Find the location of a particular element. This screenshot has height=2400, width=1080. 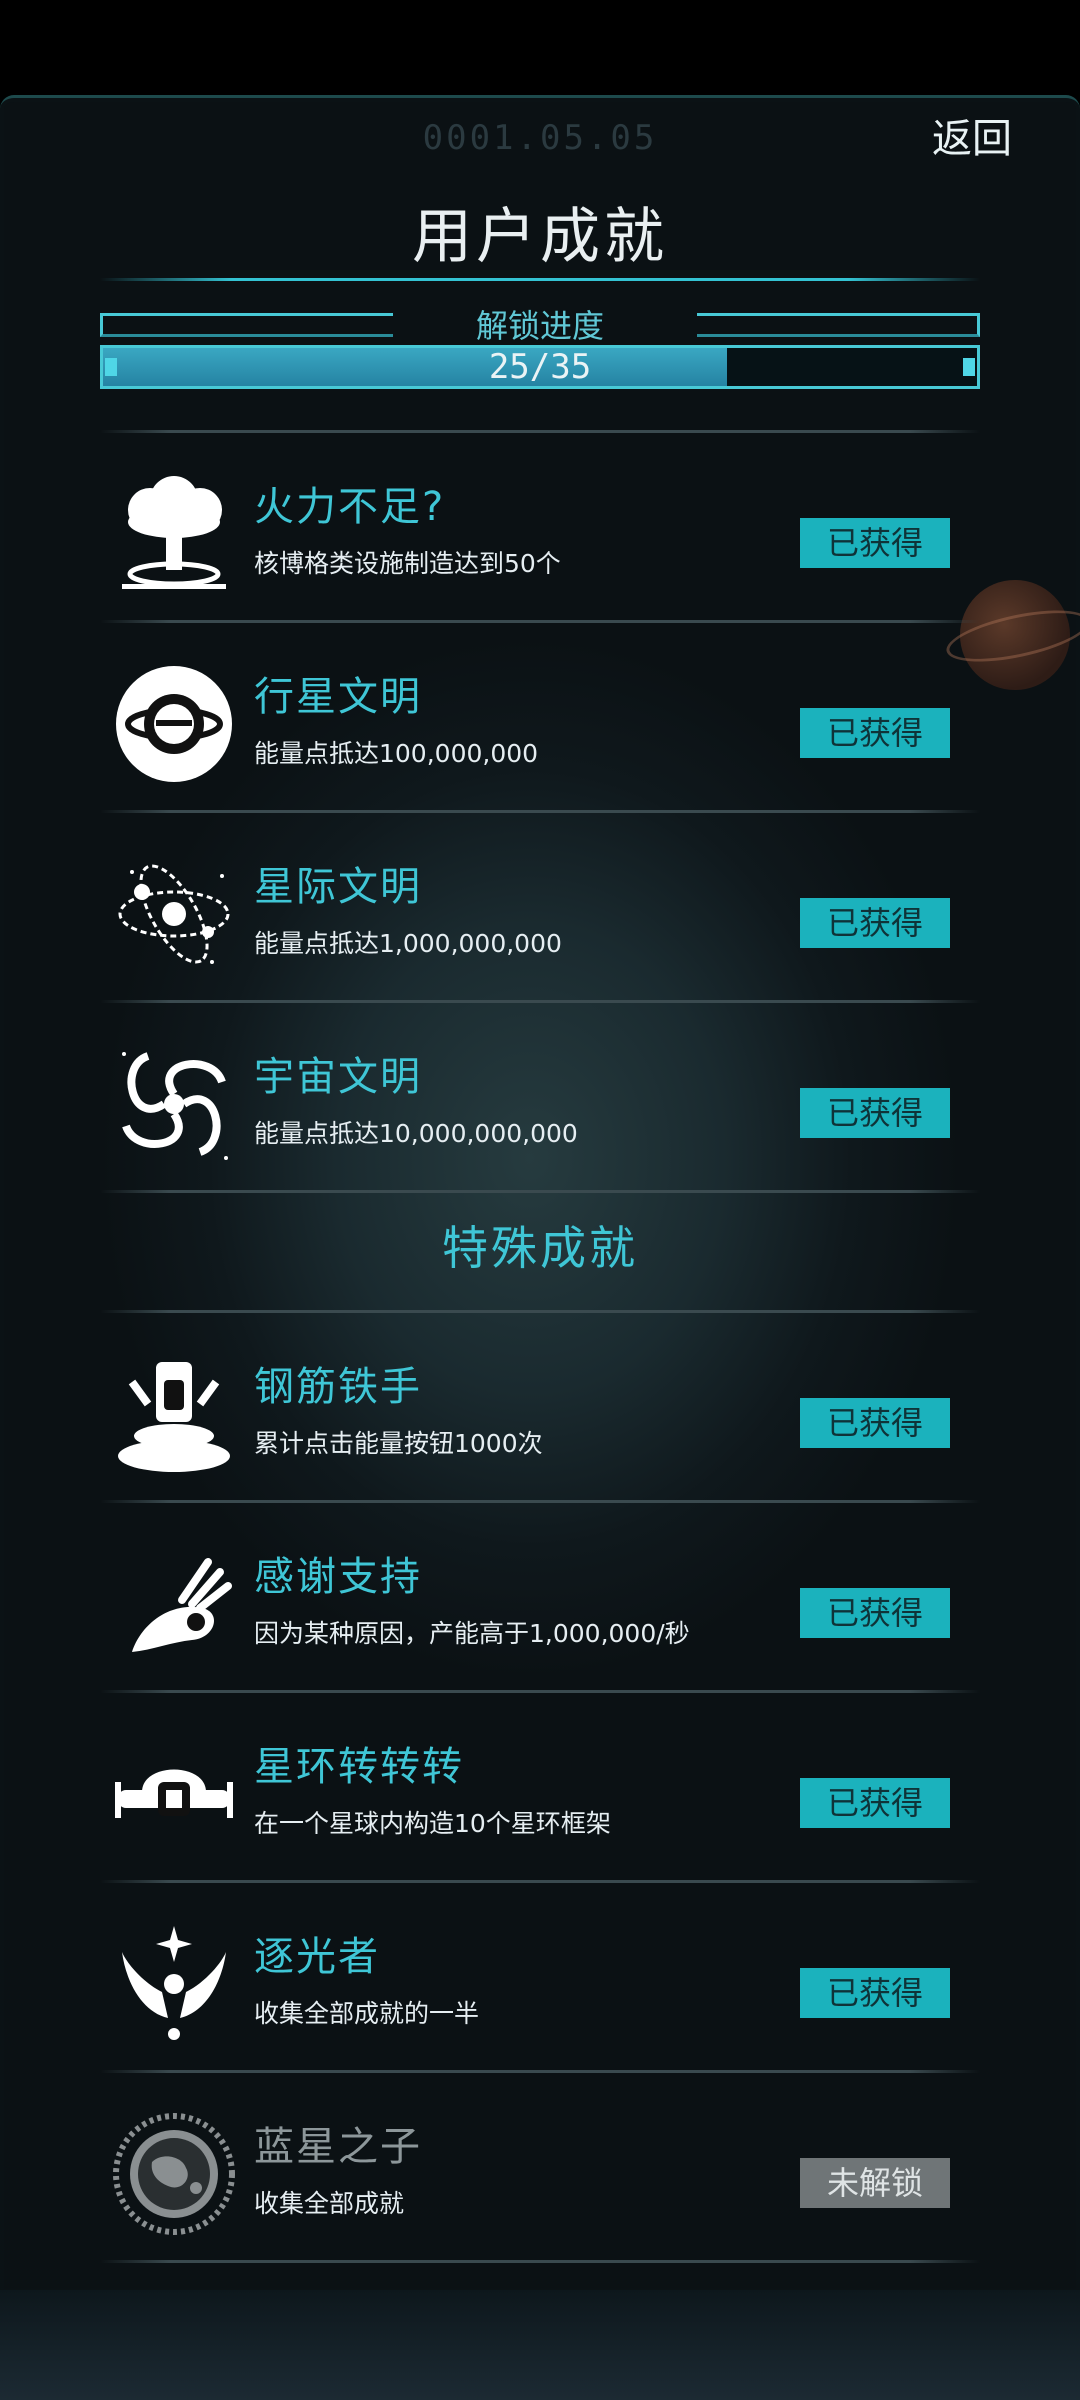

achievement-desc: 累计点击能量按钮1000次 is located at coordinates (398, 1443).